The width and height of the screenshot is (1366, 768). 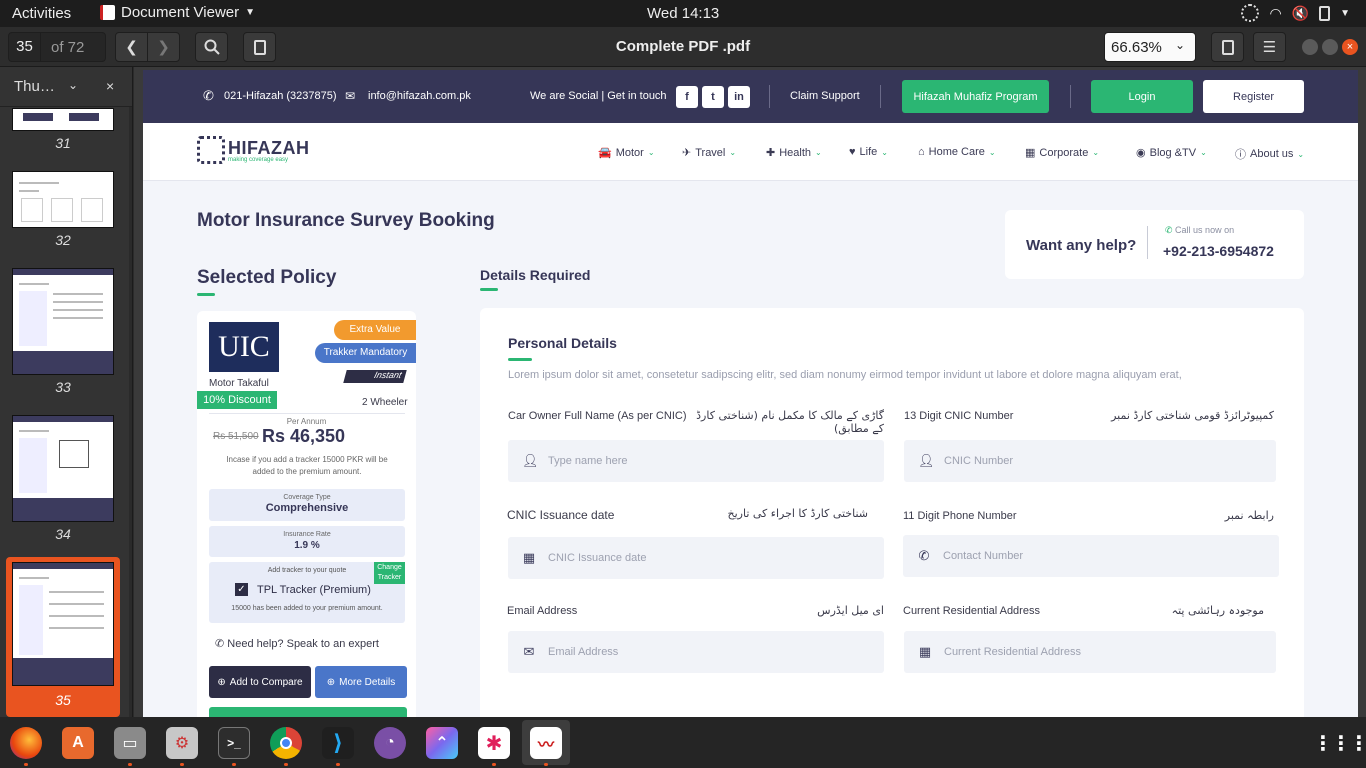 What do you see at coordinates (794, 153) in the screenshot?
I see `nav-health: ✚ Health ⌄` at bounding box center [794, 153].